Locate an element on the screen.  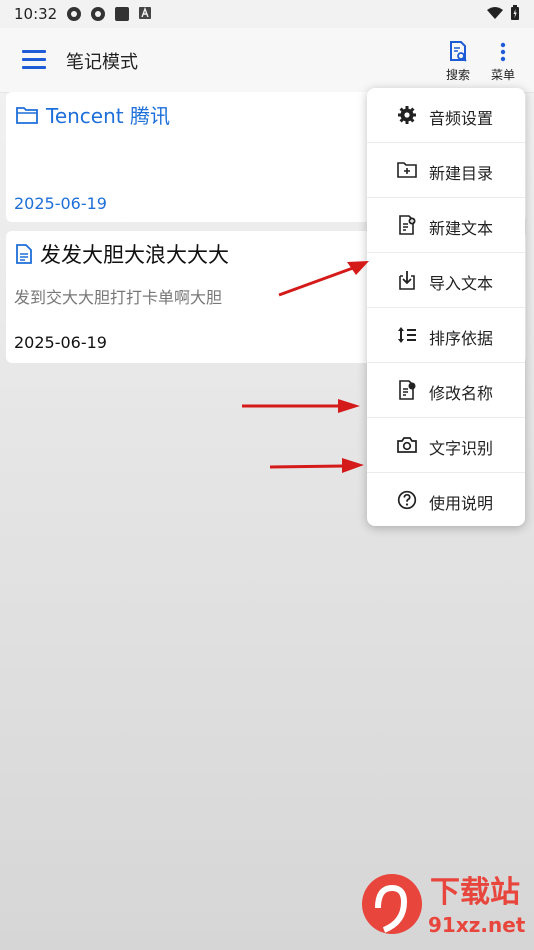
menu-item-new-document: 新建文本 is located at coordinates (446, 225).